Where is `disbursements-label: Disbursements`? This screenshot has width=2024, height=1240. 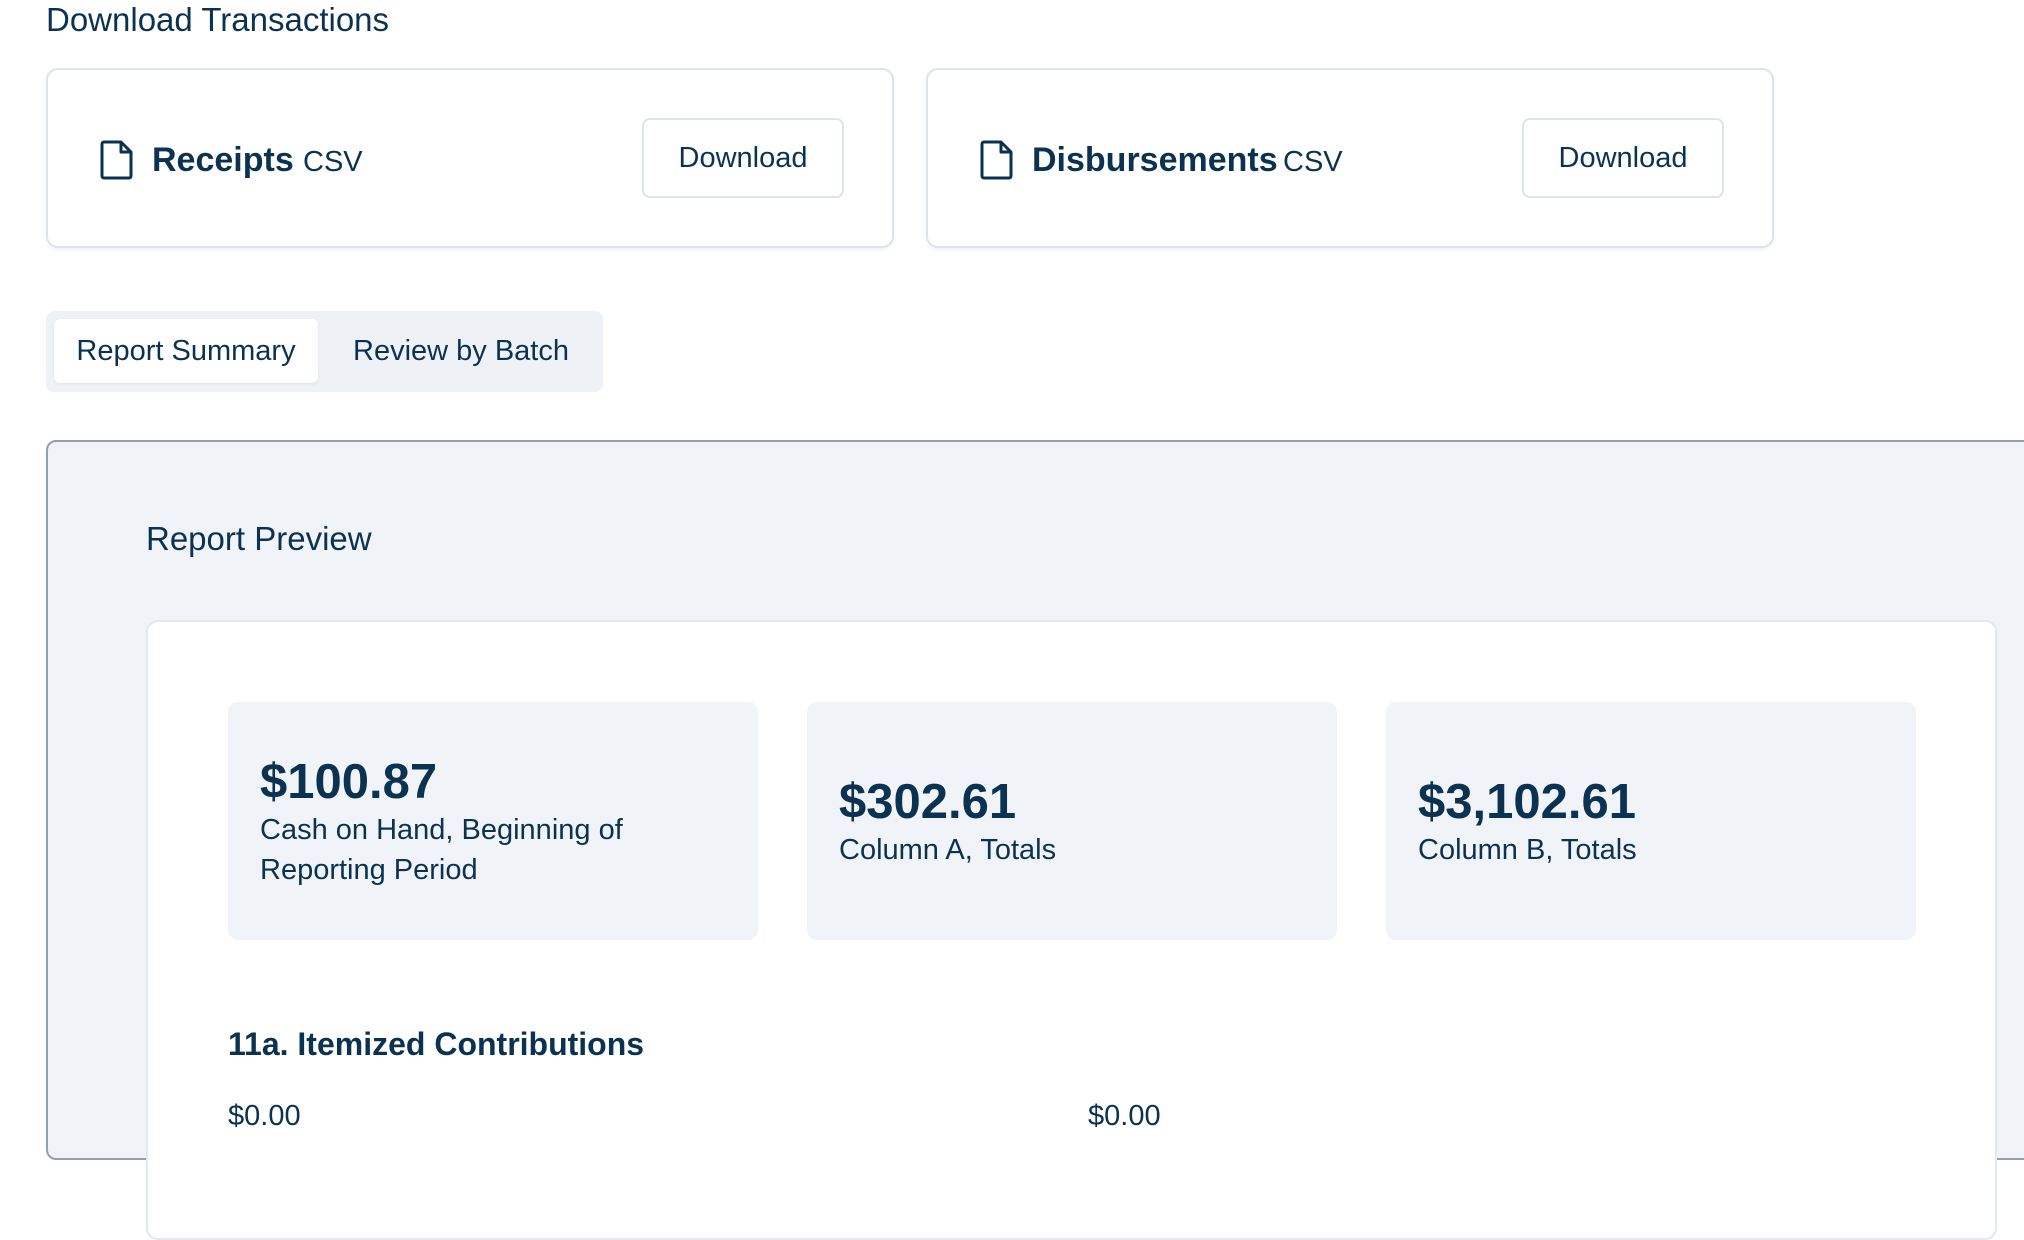
disbursements-label: Disbursements is located at coordinates (1155, 160).